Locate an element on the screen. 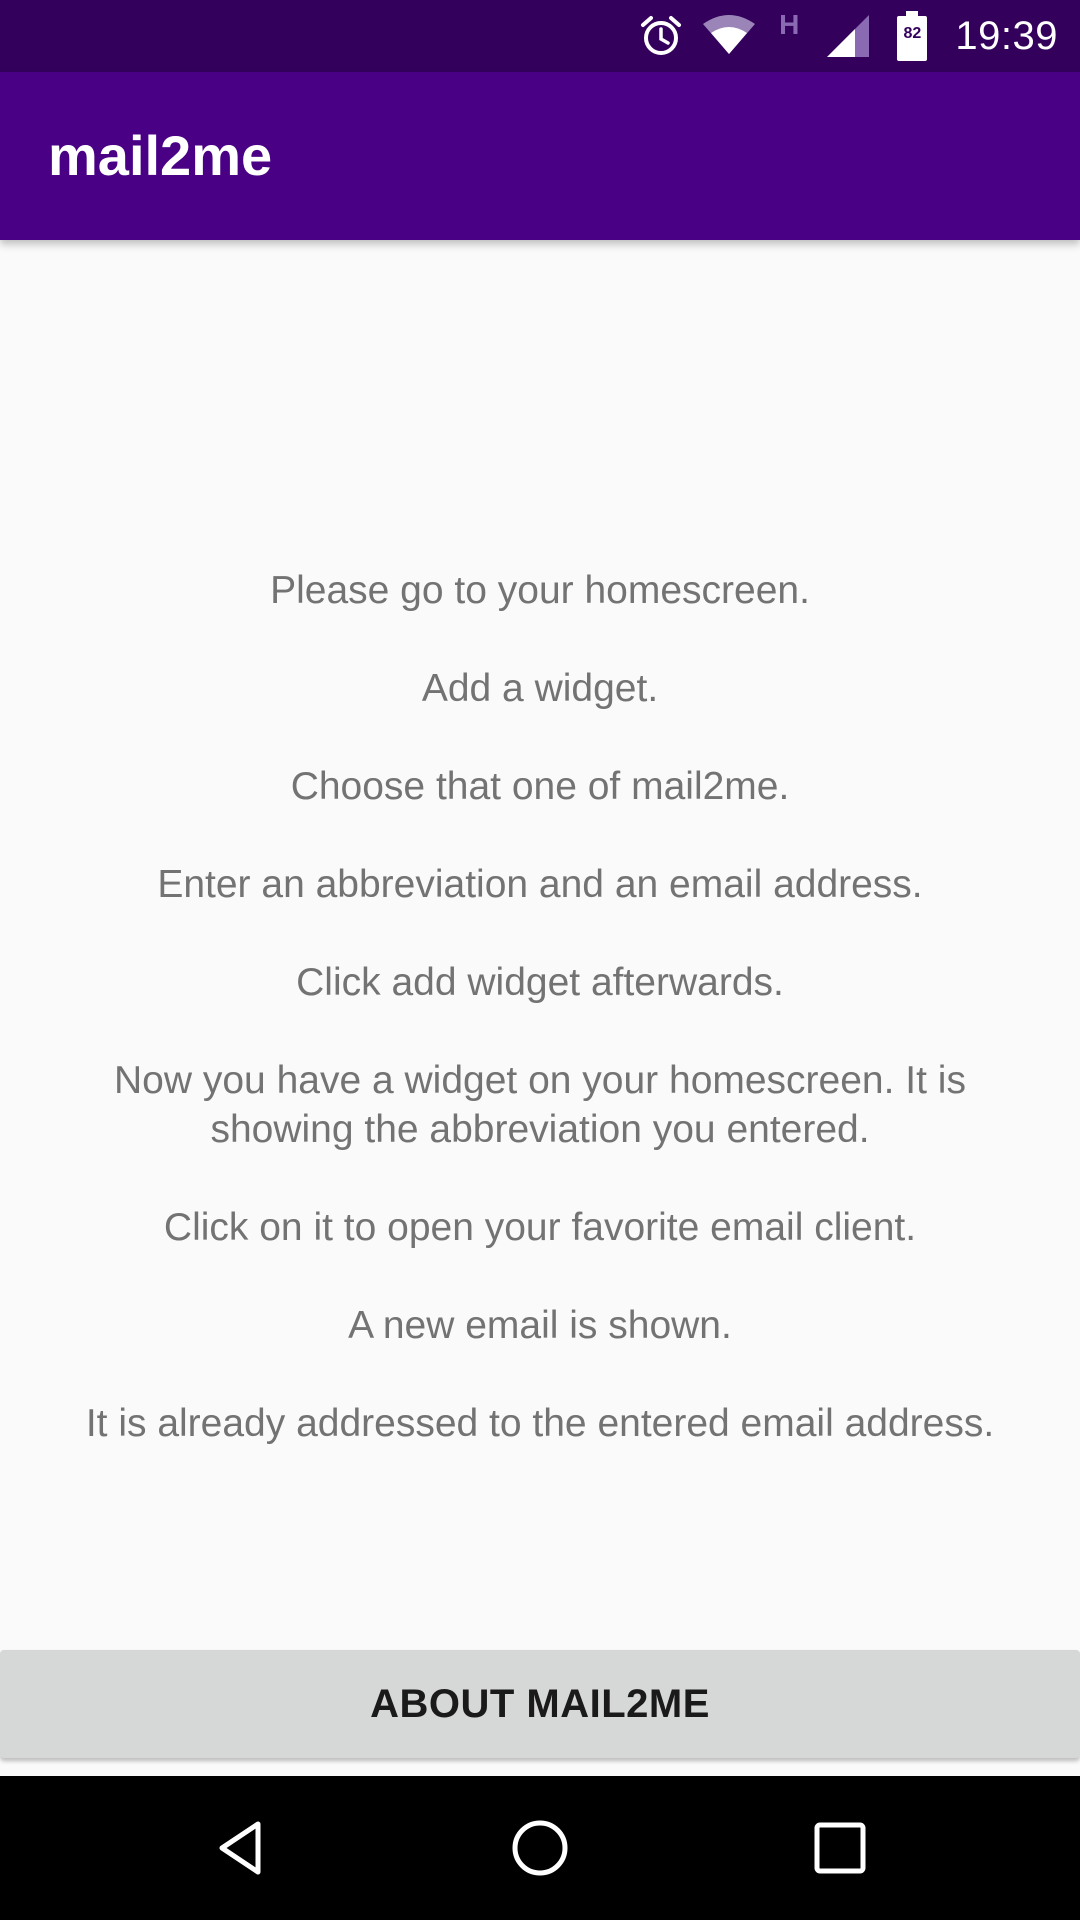 Image resolution: width=1080 pixels, height=1920 pixels. about-button: ABOUT MAIL2ME is located at coordinates (540, 1704).